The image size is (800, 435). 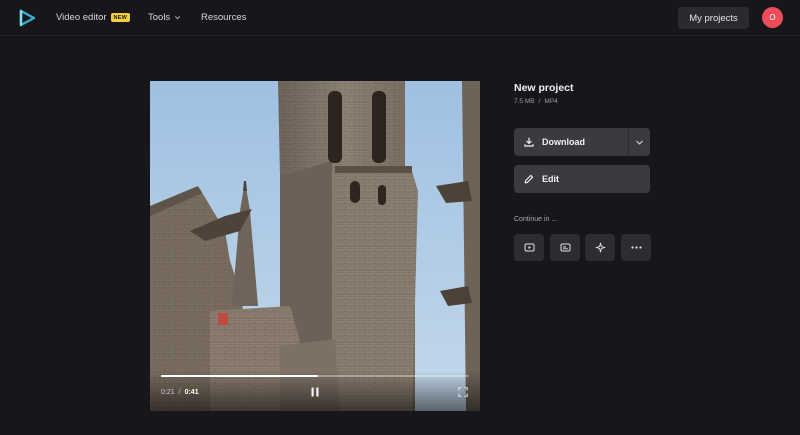 I want to click on download-main: Download, so click(x=571, y=142).